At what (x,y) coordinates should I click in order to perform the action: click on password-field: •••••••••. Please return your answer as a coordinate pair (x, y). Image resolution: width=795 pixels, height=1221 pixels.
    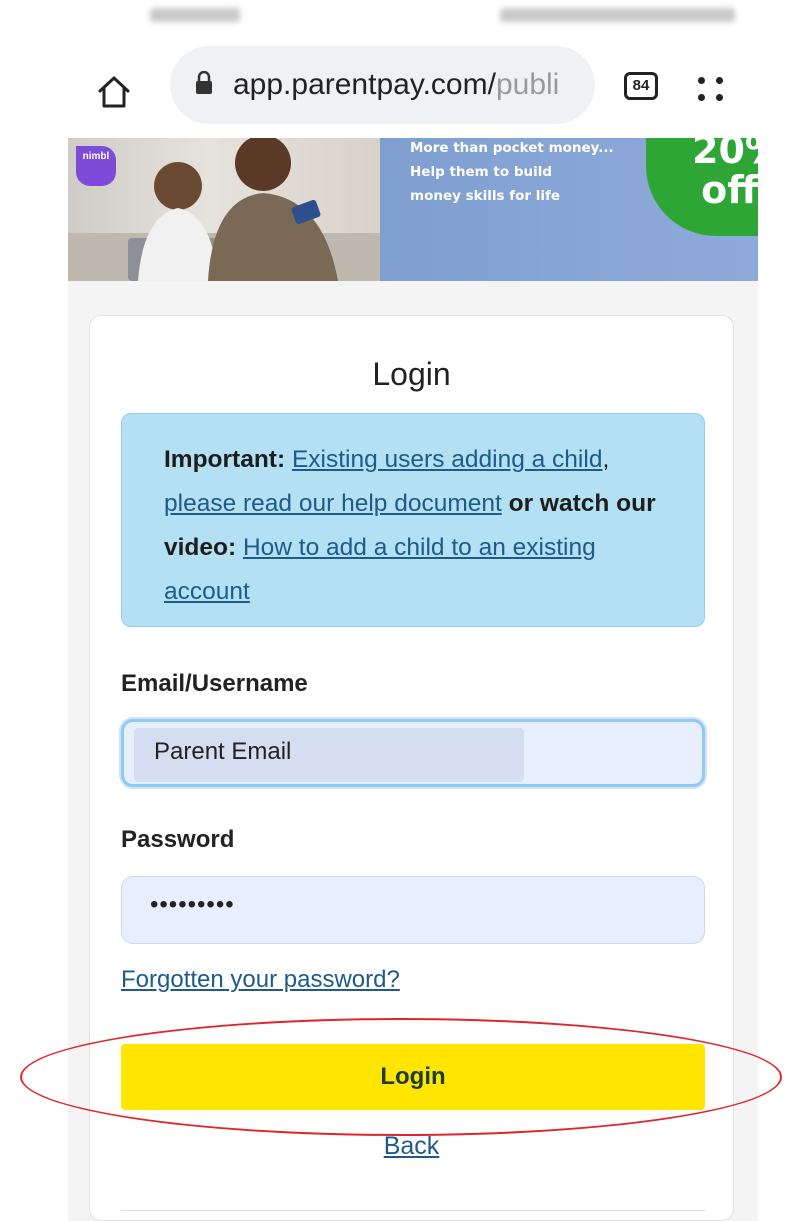
    Looking at the image, I should click on (413, 910).